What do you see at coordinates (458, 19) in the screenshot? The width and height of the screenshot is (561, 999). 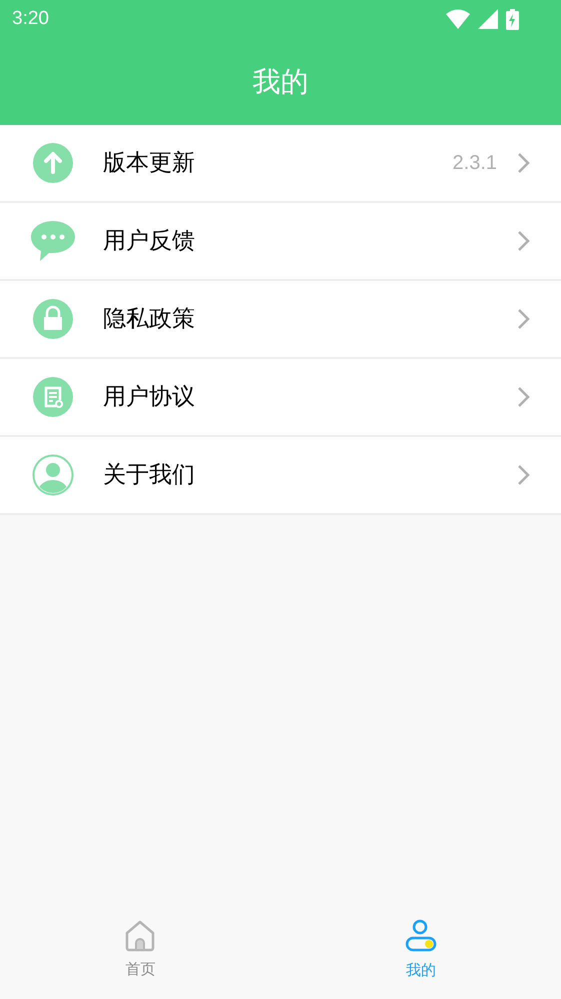 I see `wifi-icon` at bounding box center [458, 19].